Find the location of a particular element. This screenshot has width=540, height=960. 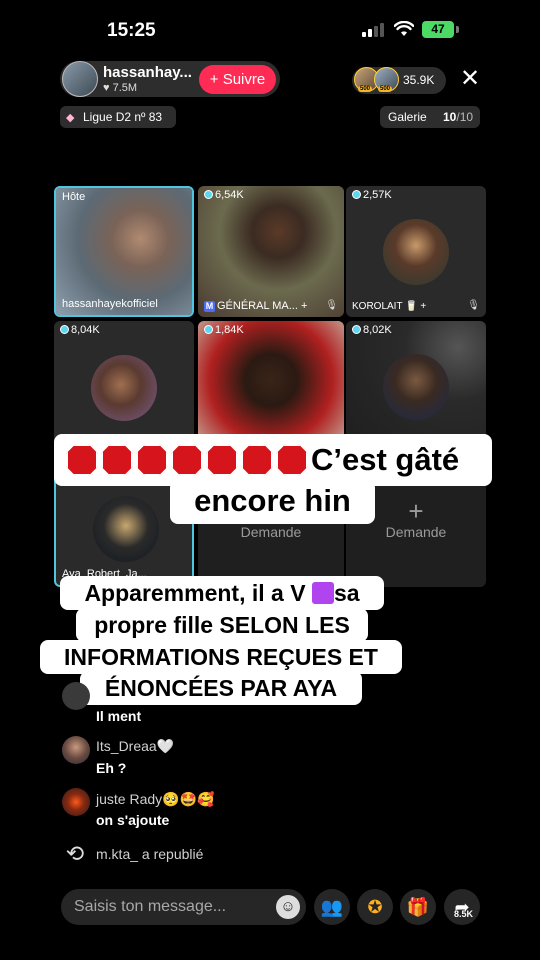

follow-button: + Suivre is located at coordinates (237, 79).